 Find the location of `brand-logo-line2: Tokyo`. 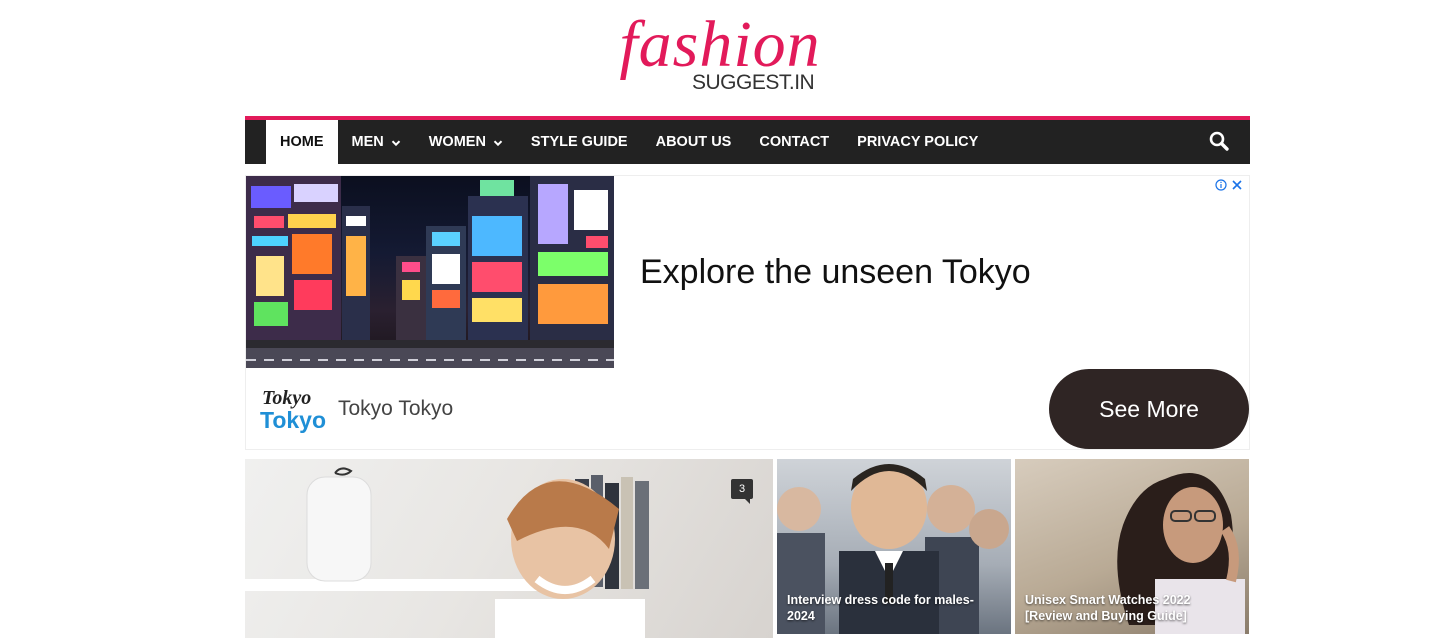

brand-logo-line2: Tokyo is located at coordinates (293, 420).